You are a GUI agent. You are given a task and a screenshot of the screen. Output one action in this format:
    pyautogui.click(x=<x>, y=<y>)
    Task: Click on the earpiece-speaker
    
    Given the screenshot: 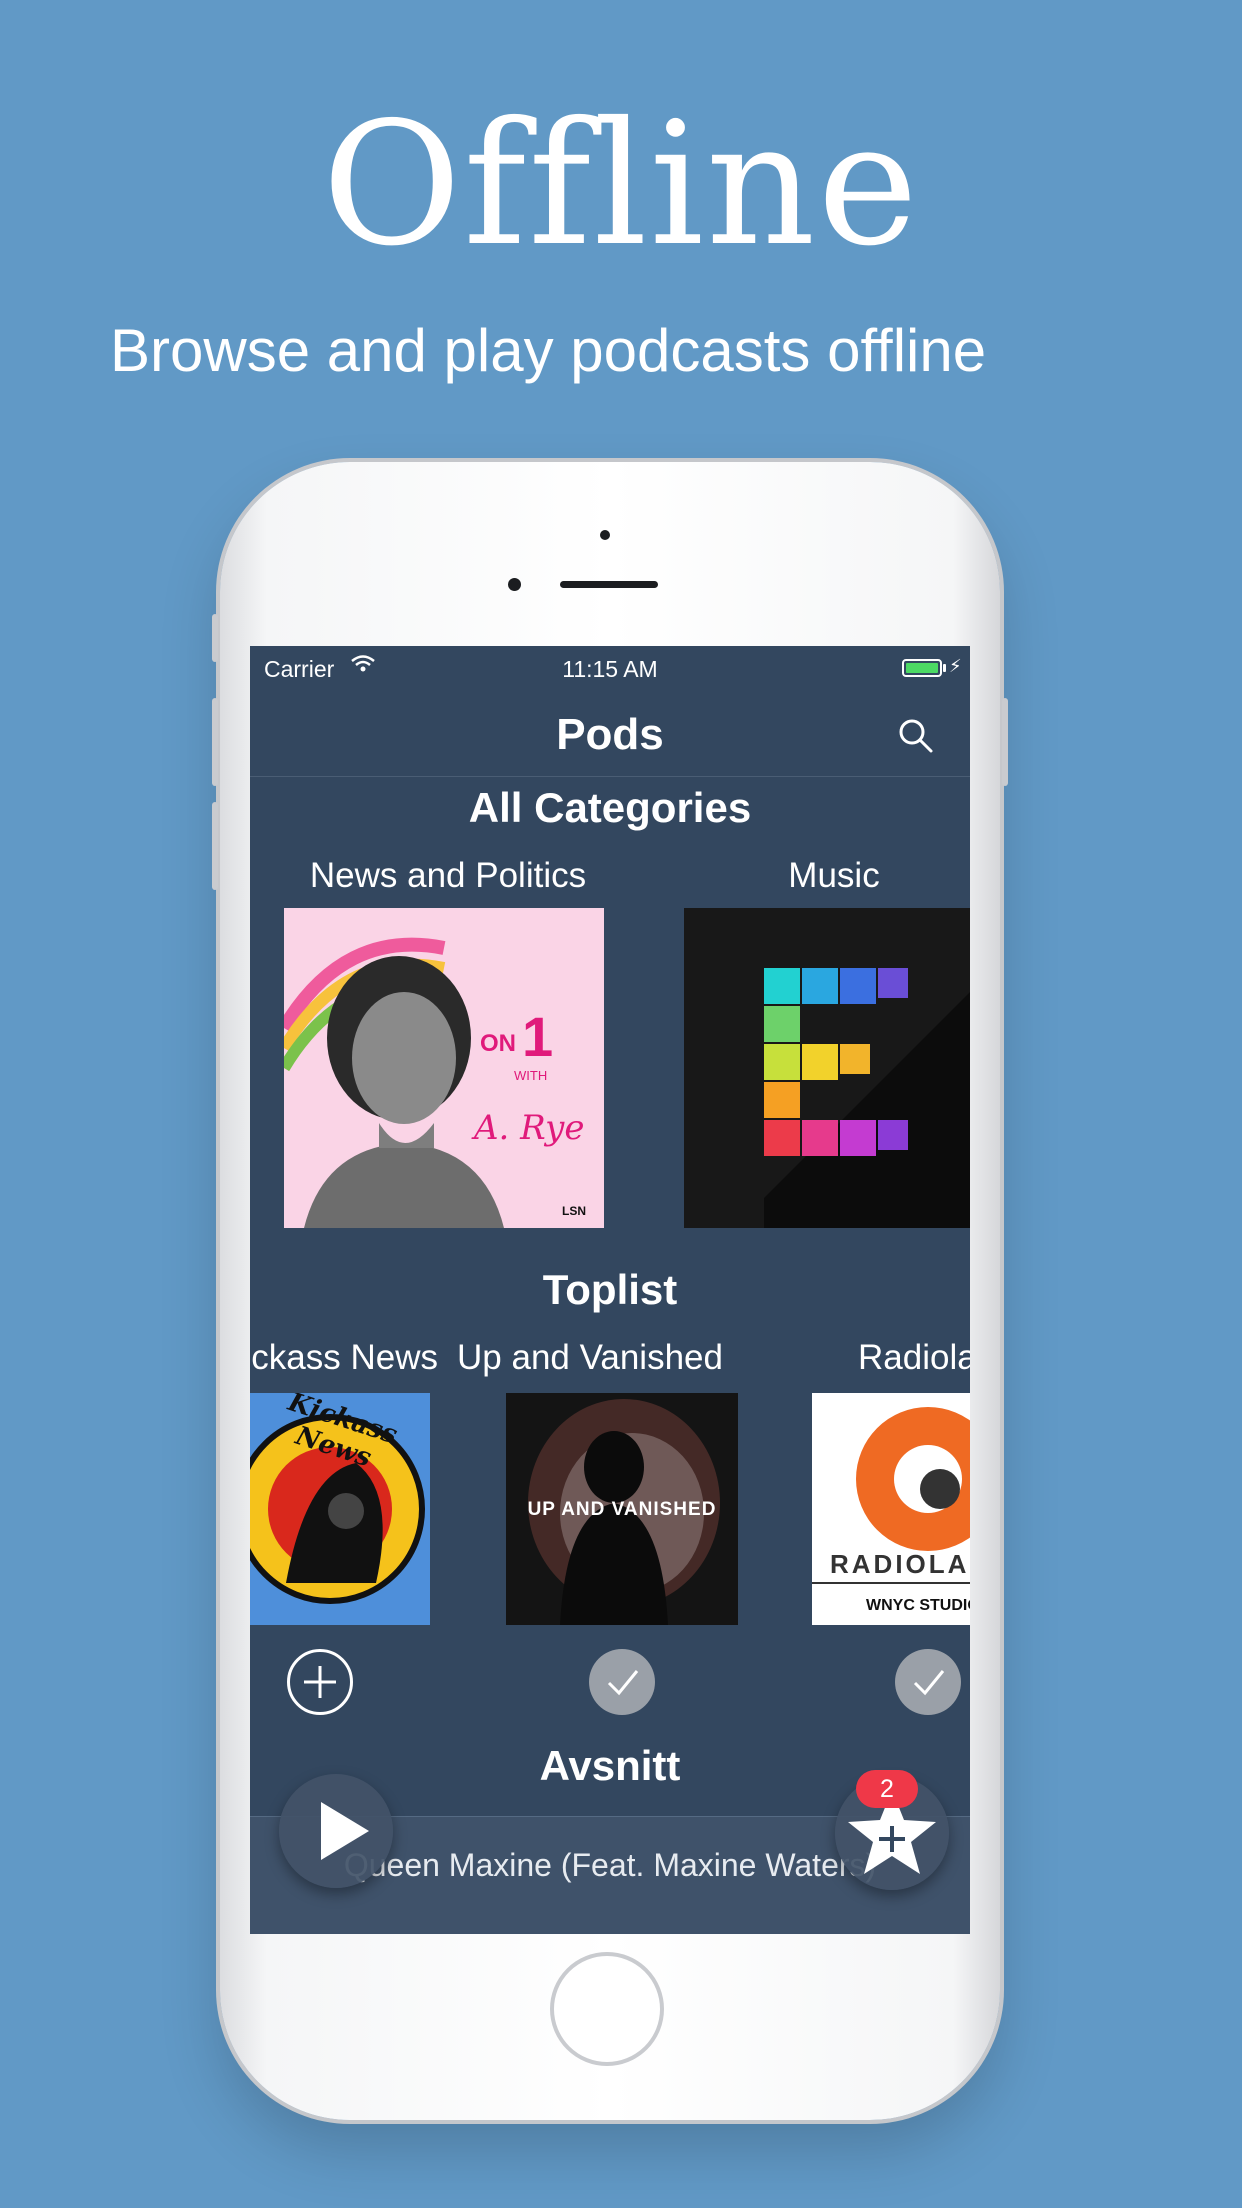 What is the action you would take?
    pyautogui.click(x=609, y=584)
    